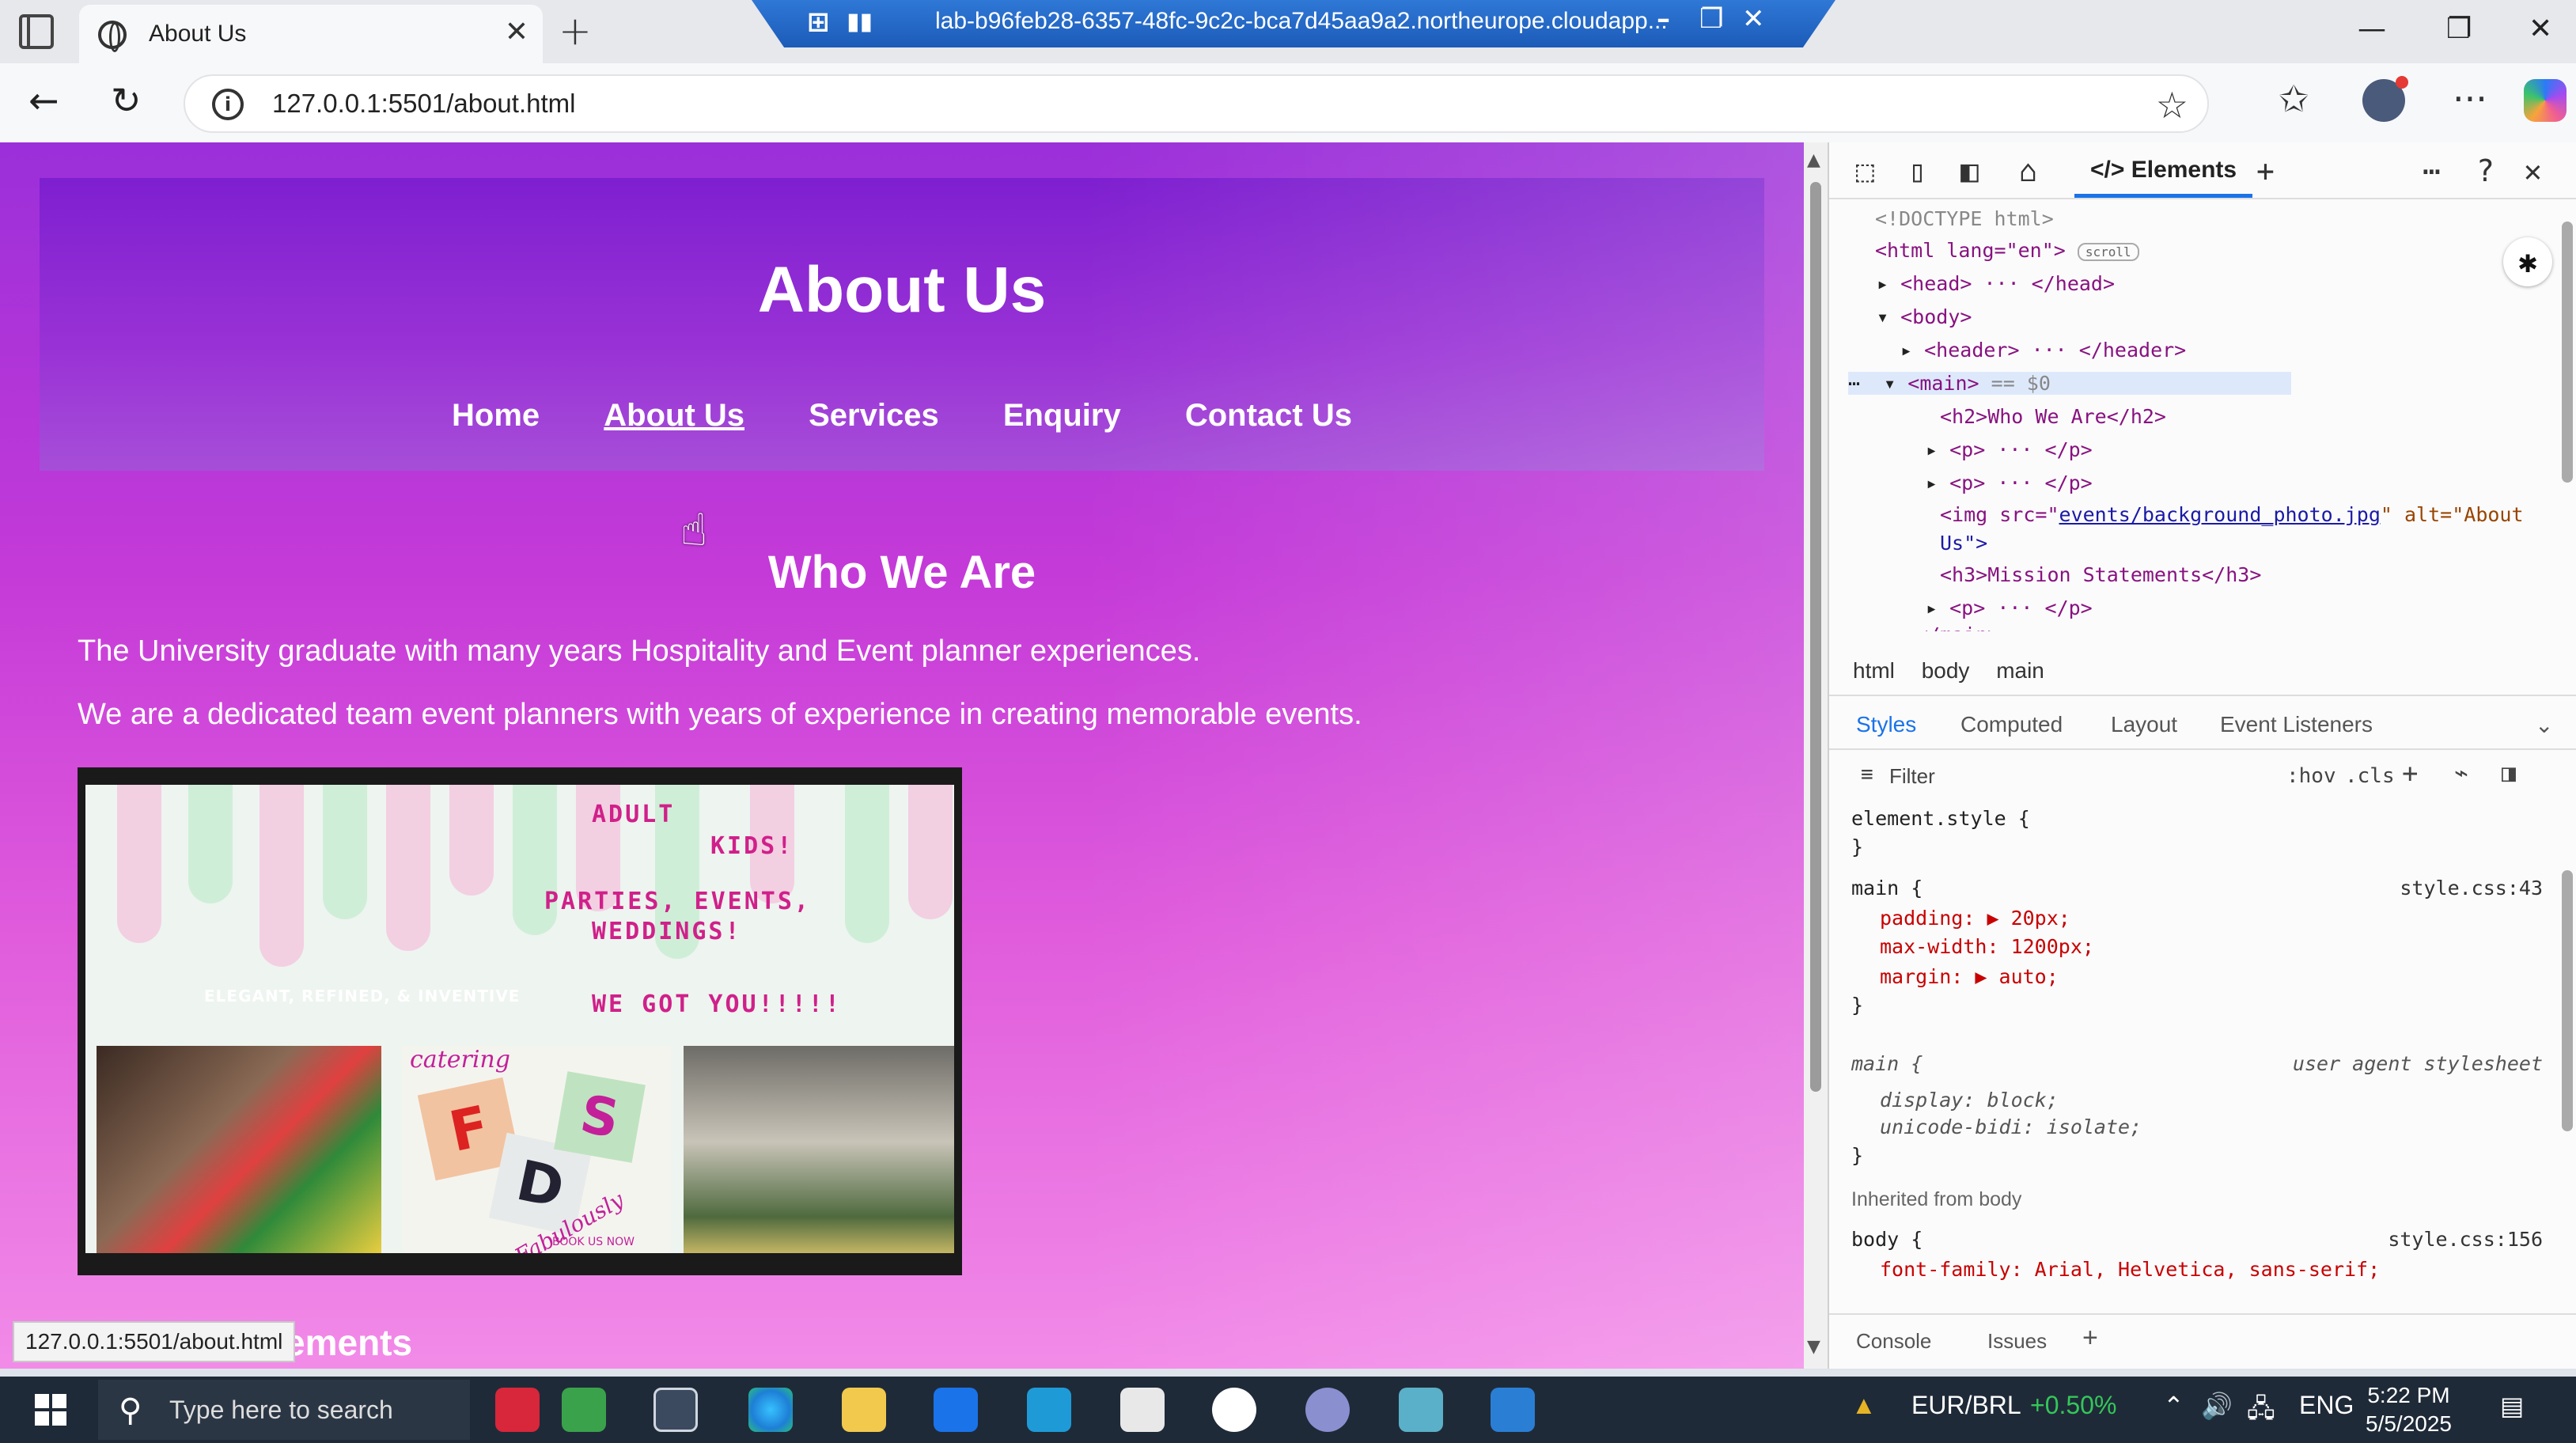  Describe the element at coordinates (1865, 170) in the screenshot. I see `inspect-icon: ⬚` at that location.